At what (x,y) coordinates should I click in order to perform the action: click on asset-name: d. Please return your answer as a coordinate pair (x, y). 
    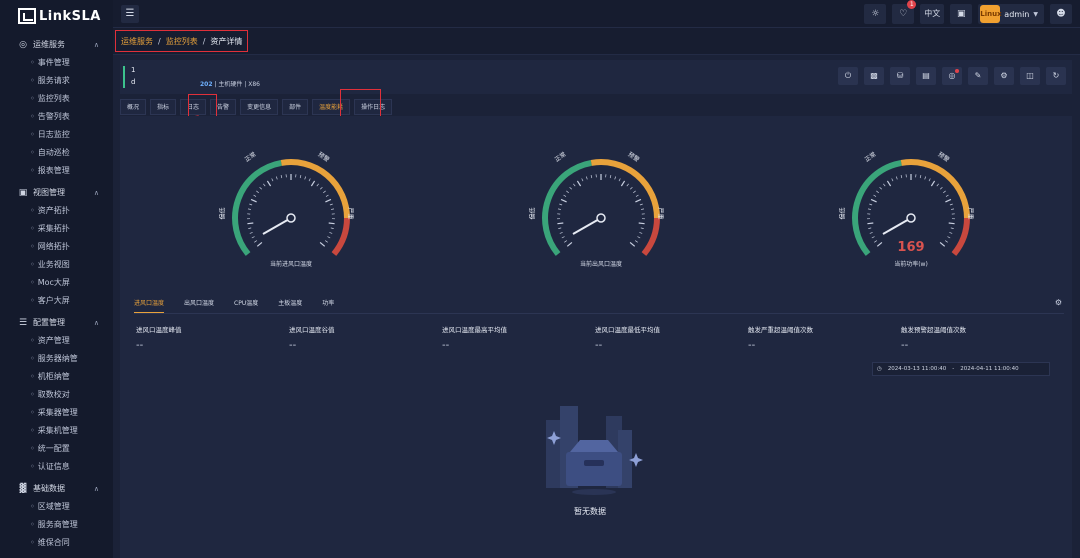
    Looking at the image, I should click on (133, 82).